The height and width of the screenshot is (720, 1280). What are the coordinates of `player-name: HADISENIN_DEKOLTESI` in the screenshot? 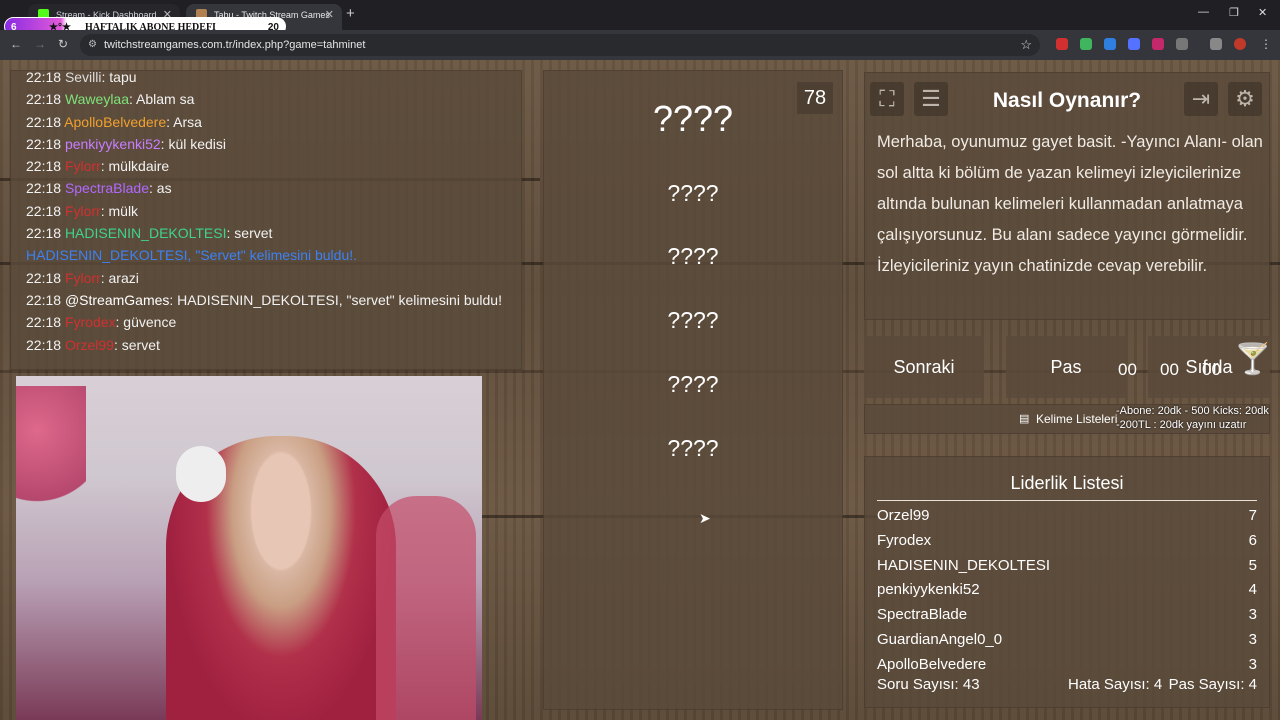 It's located at (964, 565).